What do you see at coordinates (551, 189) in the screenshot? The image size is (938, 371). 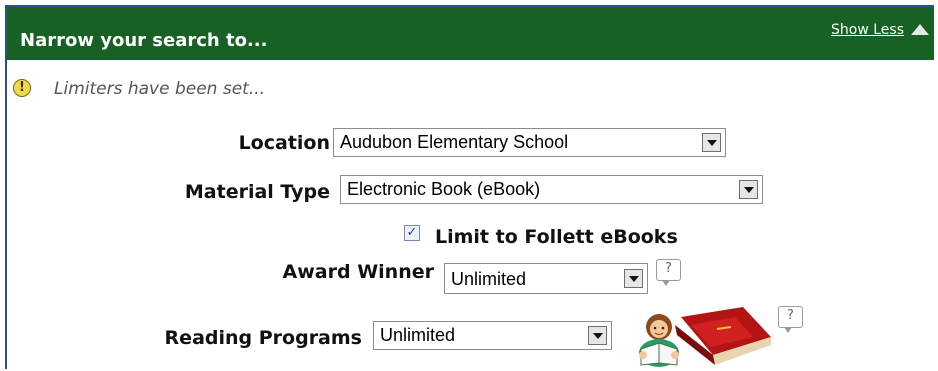 I see `material-type-select: Electronic Book (eBook)` at bounding box center [551, 189].